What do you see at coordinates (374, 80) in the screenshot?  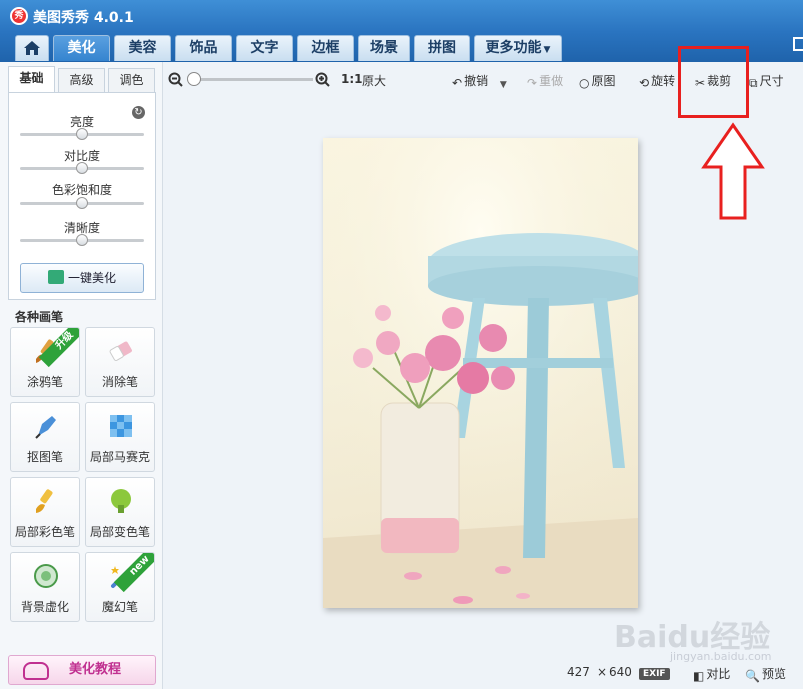 I see `original-size-button: 原大` at bounding box center [374, 80].